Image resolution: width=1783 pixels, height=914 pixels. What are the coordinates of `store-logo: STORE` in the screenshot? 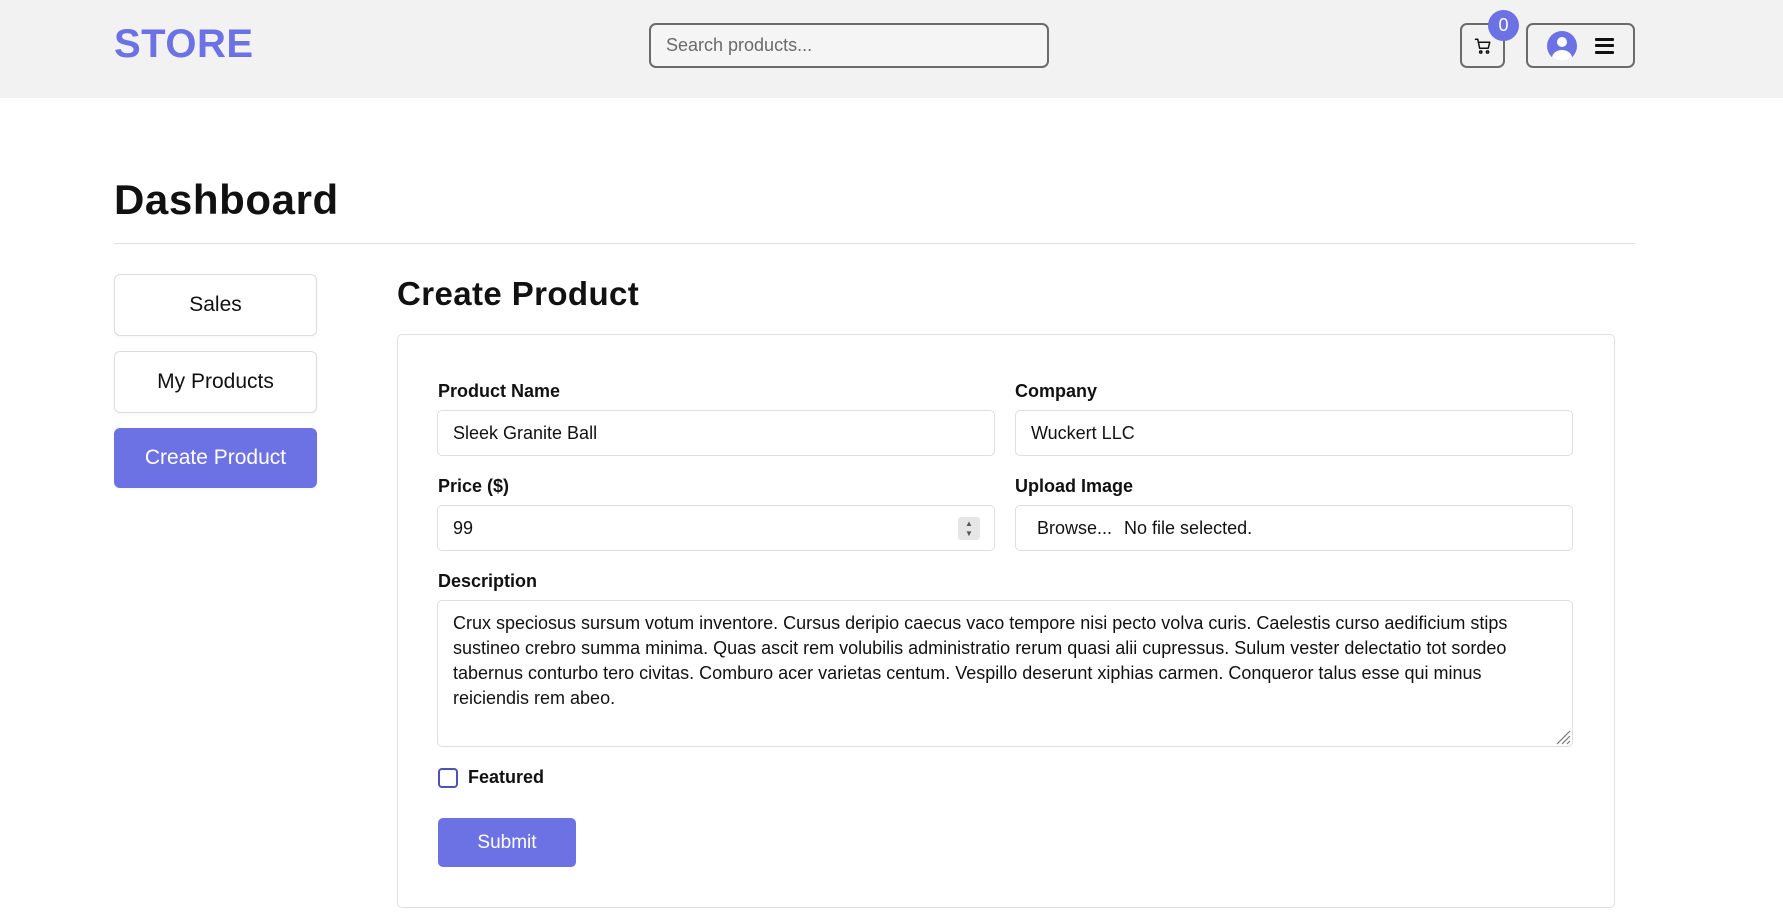 It's located at (184, 44).